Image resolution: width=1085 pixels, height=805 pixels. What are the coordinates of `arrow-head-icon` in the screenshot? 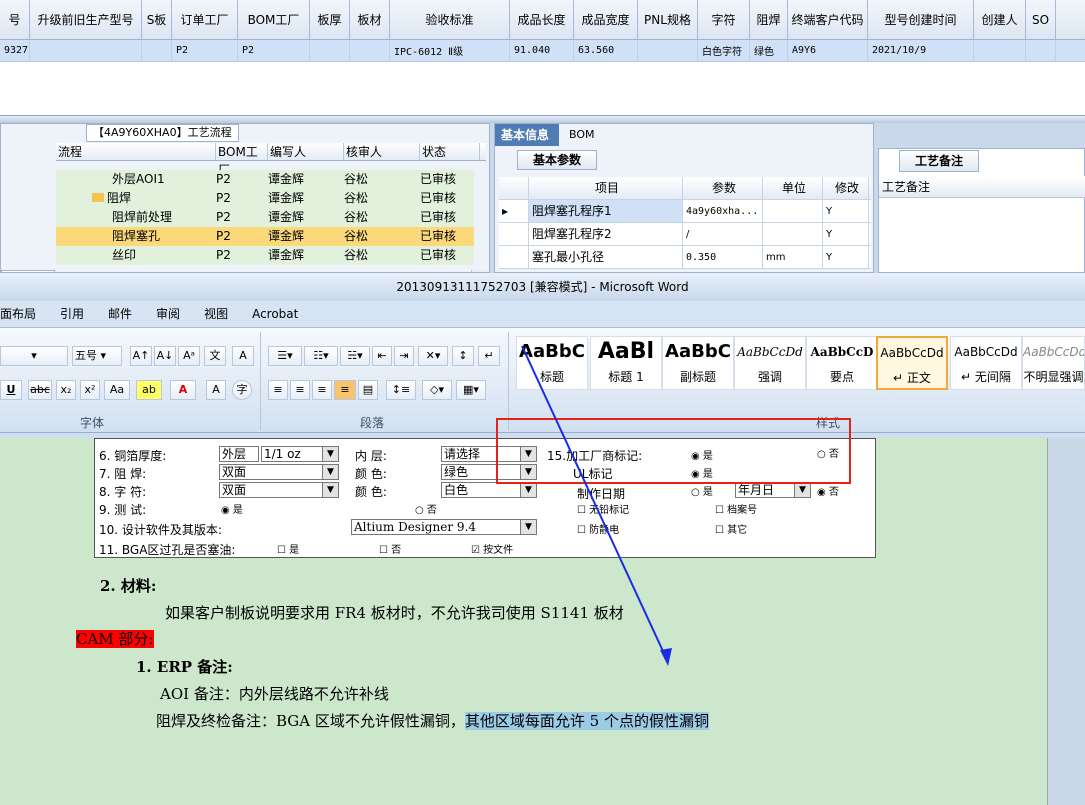 It's located at (666, 657).